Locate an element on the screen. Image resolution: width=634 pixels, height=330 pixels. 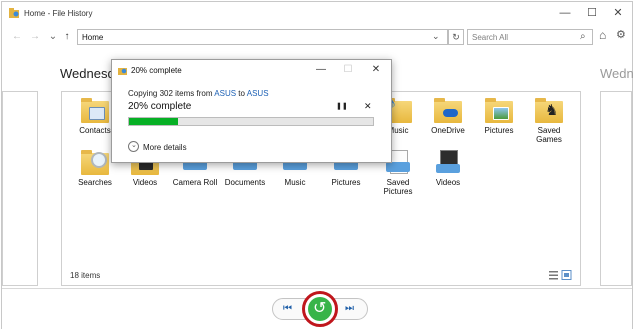
previous-backup-panel is located at coordinates (20, 188).